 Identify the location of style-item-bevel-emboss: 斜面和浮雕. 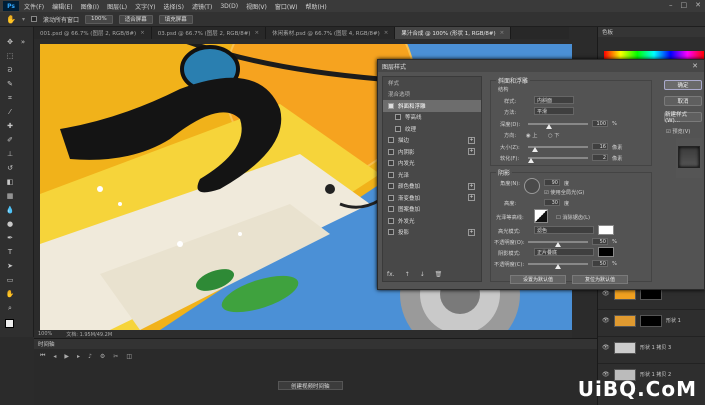
(432, 106).